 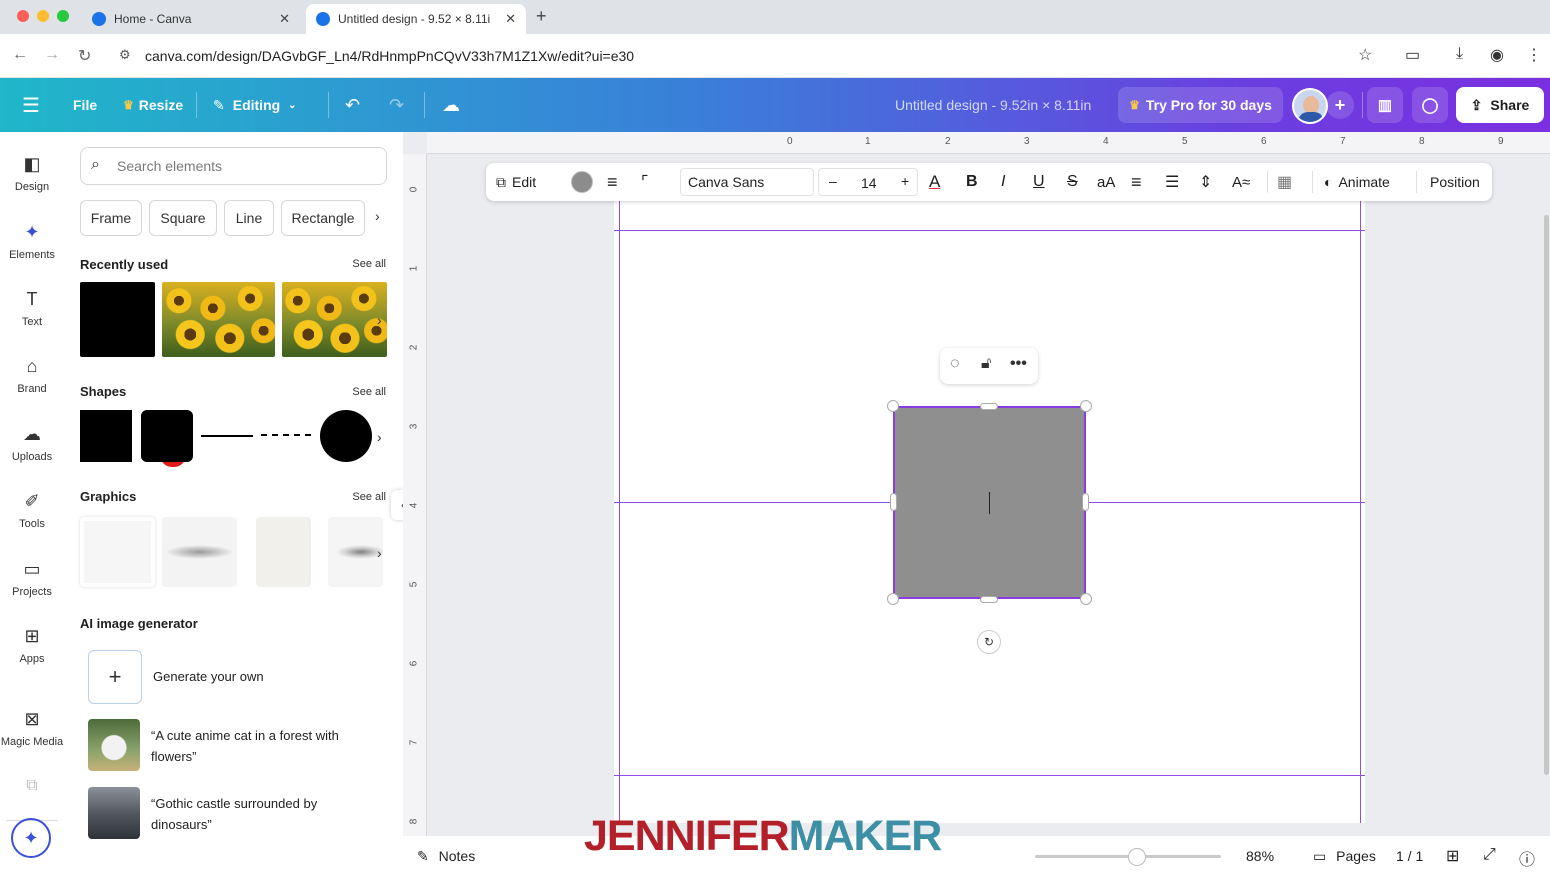 What do you see at coordinates (32, 173) in the screenshot?
I see `rail-item-design: ◧ Design` at bounding box center [32, 173].